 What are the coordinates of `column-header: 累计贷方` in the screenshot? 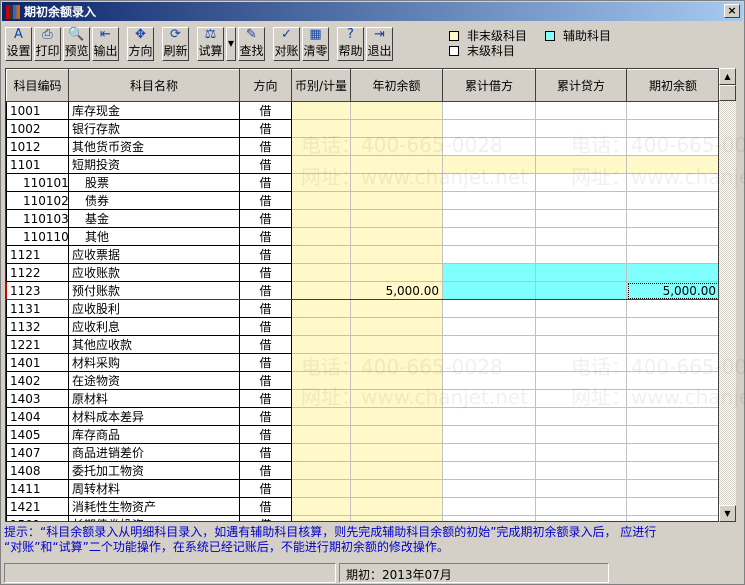 It's located at (581, 85).